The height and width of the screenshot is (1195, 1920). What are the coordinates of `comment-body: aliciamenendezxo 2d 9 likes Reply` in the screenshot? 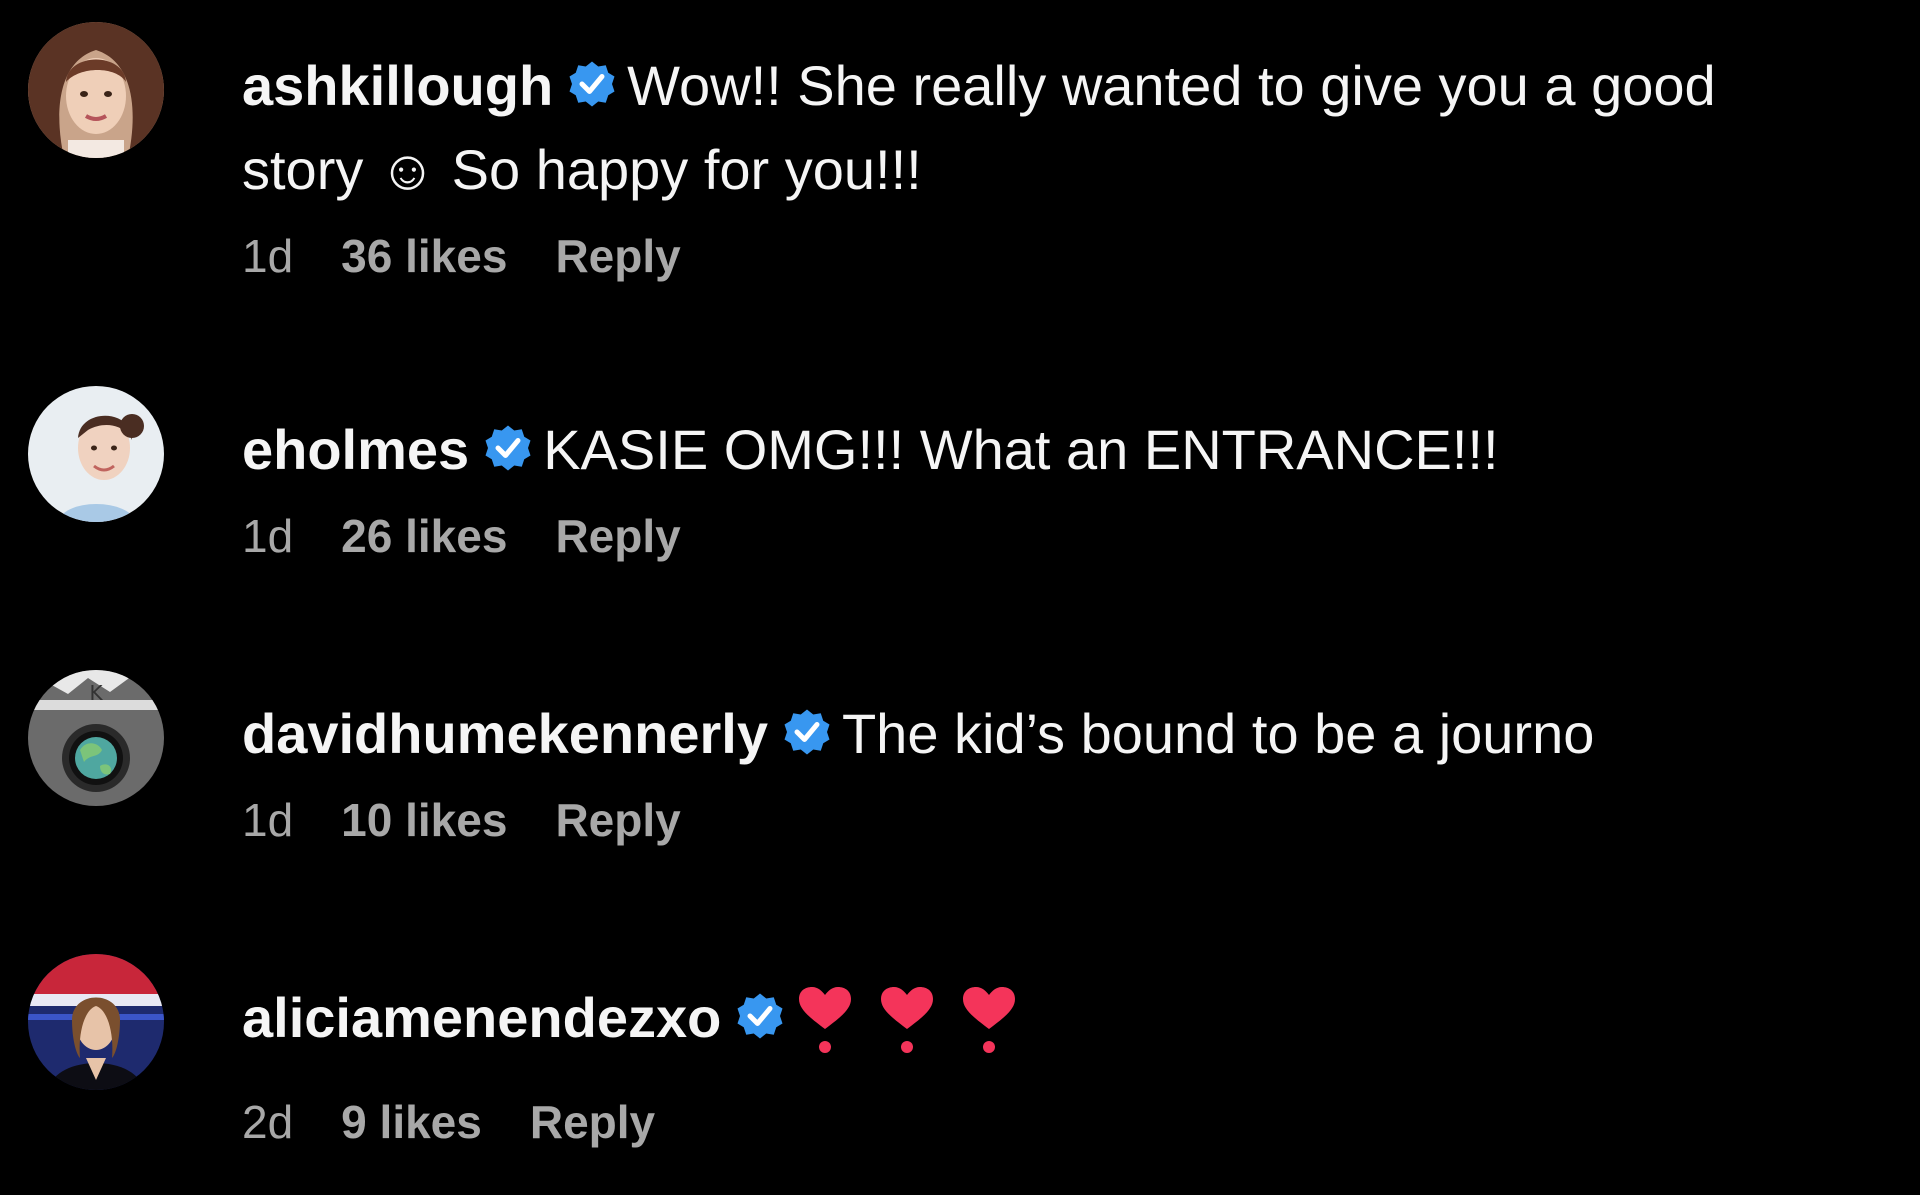 It's located at (1052, 1064).